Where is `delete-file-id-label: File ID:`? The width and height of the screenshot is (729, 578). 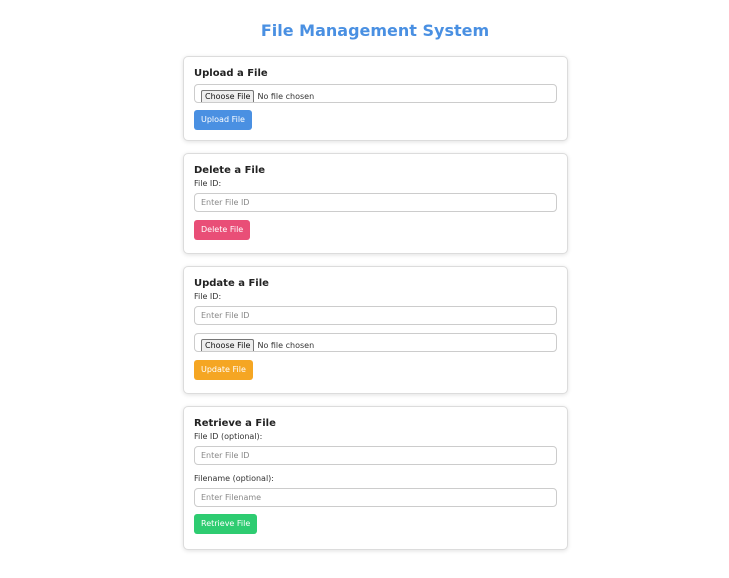 delete-file-id-label: File ID: is located at coordinates (208, 183).